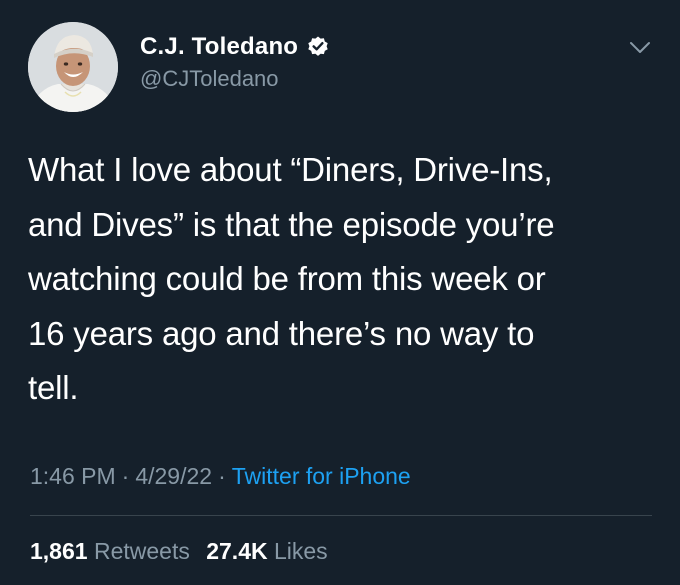 This screenshot has width=680, height=585. What do you see at coordinates (290, 169) in the screenshot?
I see `tweet-text-line: What I love about “Diners, Drive-Ins,` at bounding box center [290, 169].